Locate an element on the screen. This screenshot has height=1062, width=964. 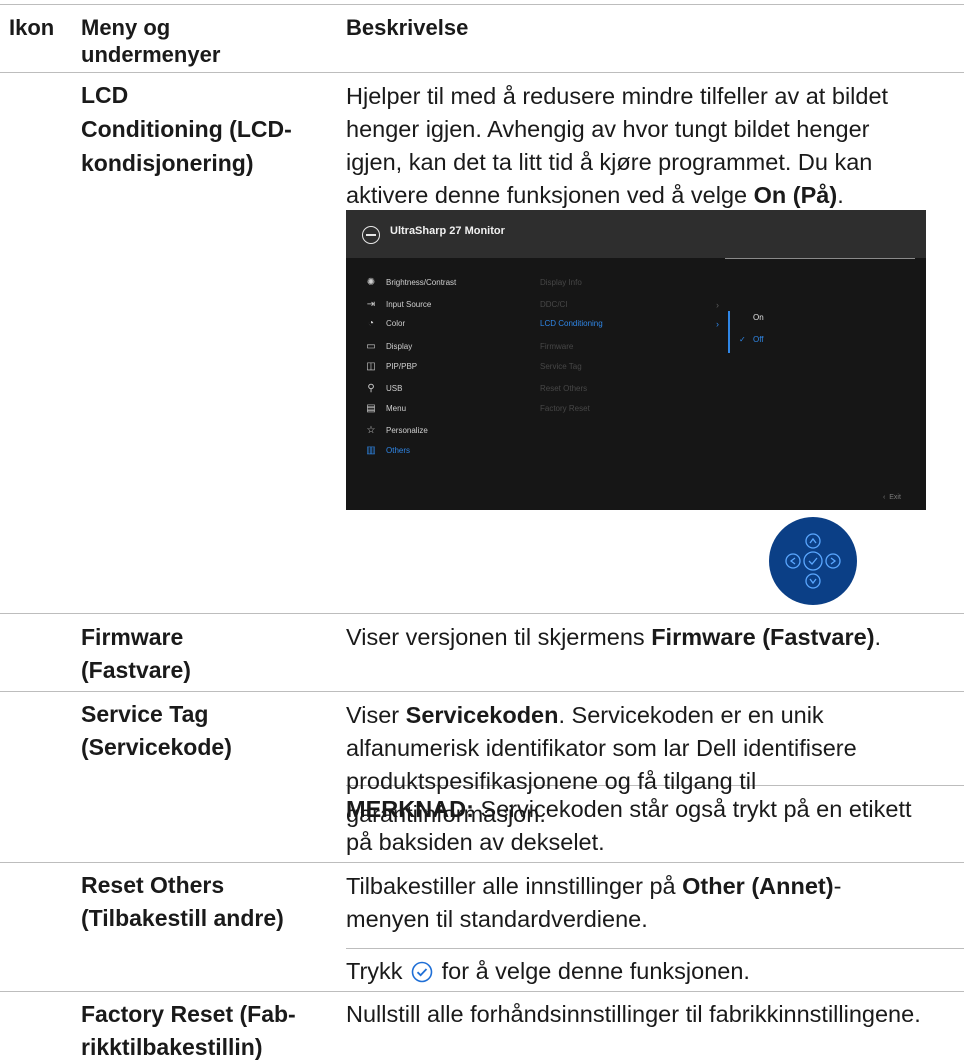
palette-icon: ◔ is located at coordinates (371, 323).